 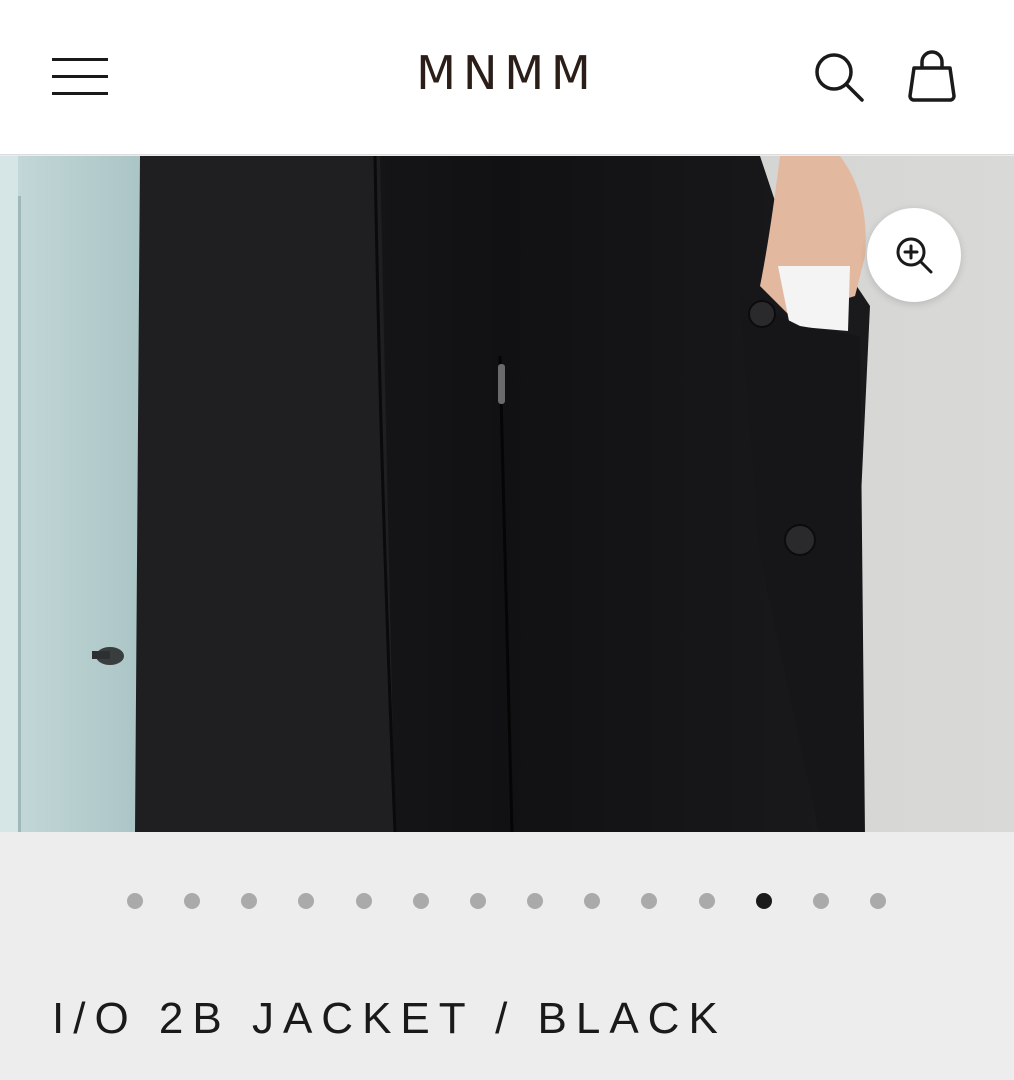 I want to click on search-button, so click(x=839, y=77).